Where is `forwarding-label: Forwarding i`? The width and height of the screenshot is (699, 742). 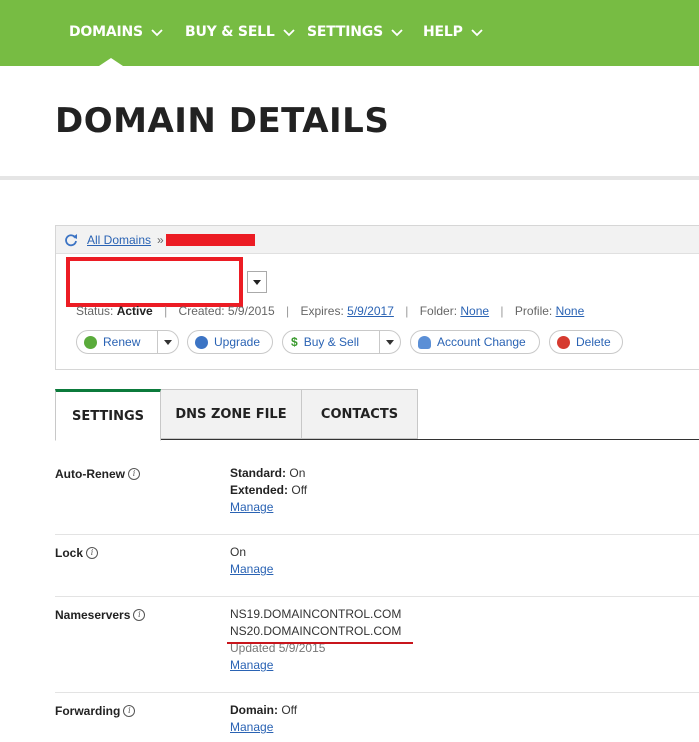
forwarding-label: Forwarding i is located at coordinates (95, 711).